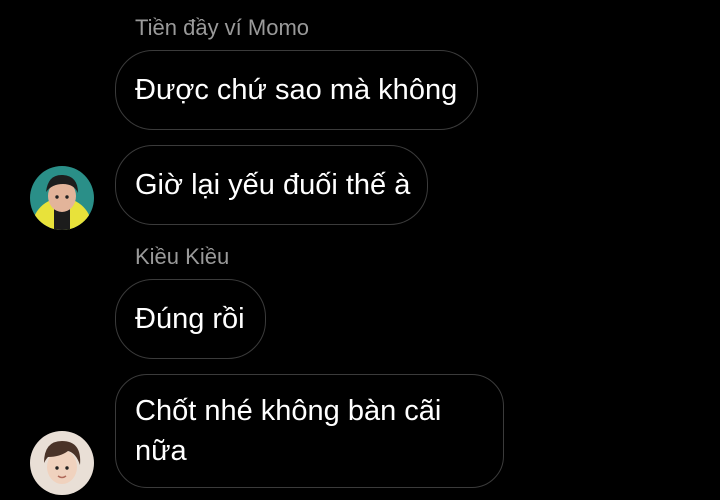 The height and width of the screenshot is (500, 720). I want to click on sender-name-kieu-kieu: Kiều Kiều, so click(182, 256).